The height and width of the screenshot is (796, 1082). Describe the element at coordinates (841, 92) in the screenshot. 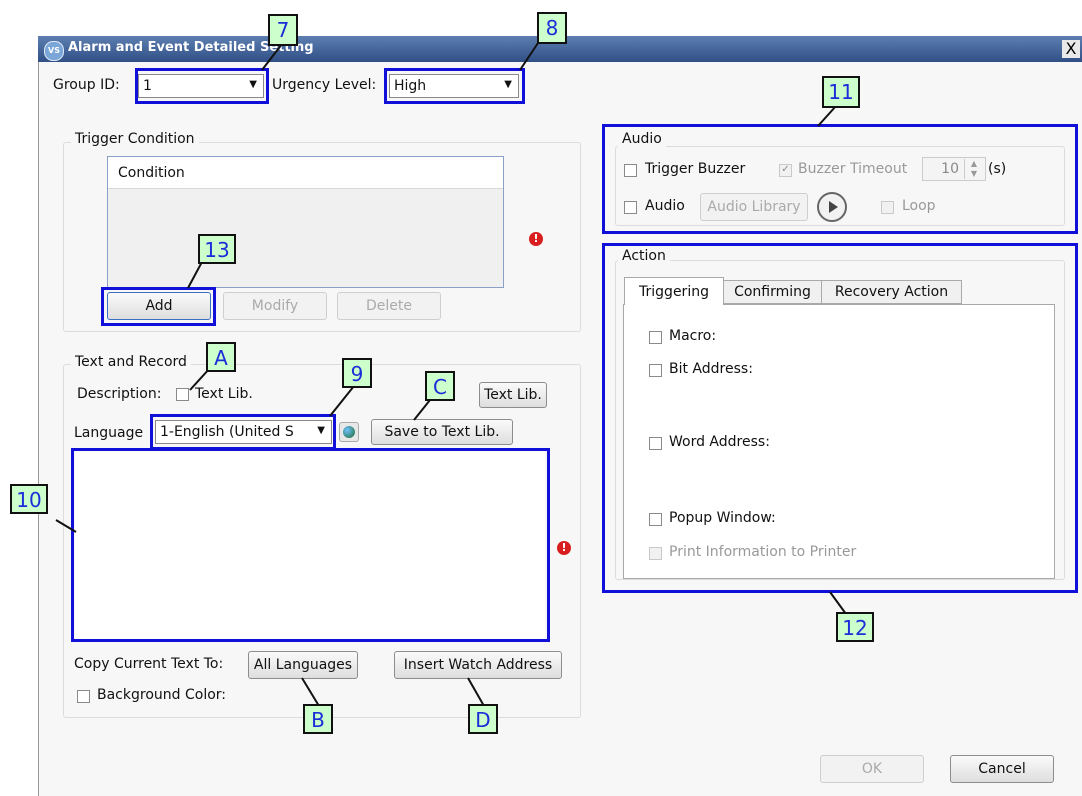

I see `callout-11: 11` at that location.